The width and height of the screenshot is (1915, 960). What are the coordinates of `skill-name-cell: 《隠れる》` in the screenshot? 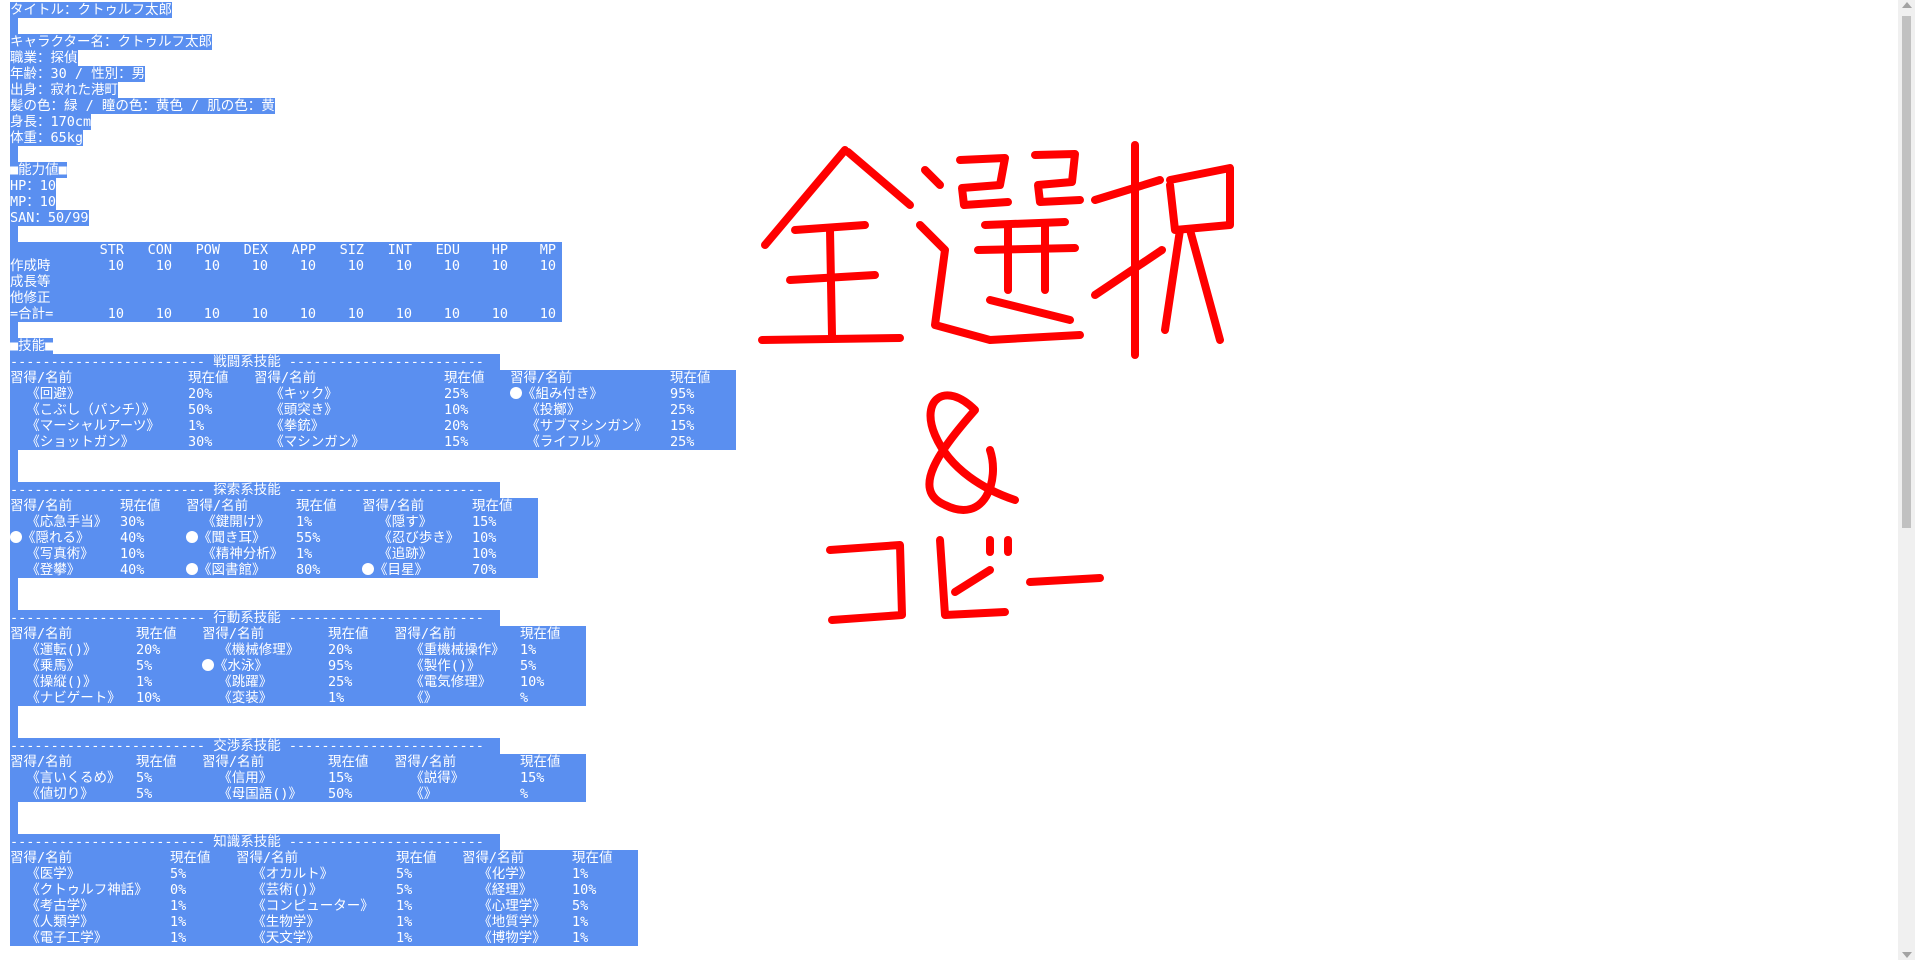 It's located at (65, 538).